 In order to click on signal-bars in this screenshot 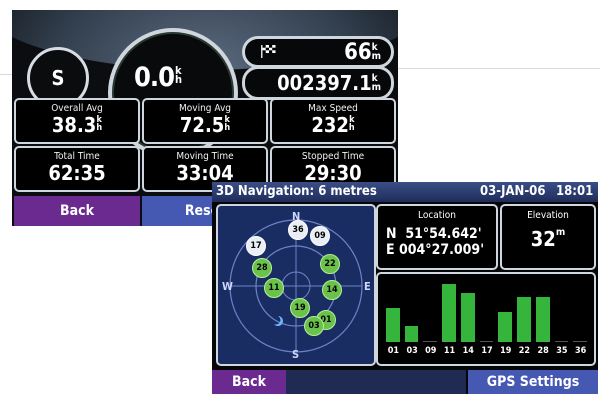, I will do `click(487, 311)`.